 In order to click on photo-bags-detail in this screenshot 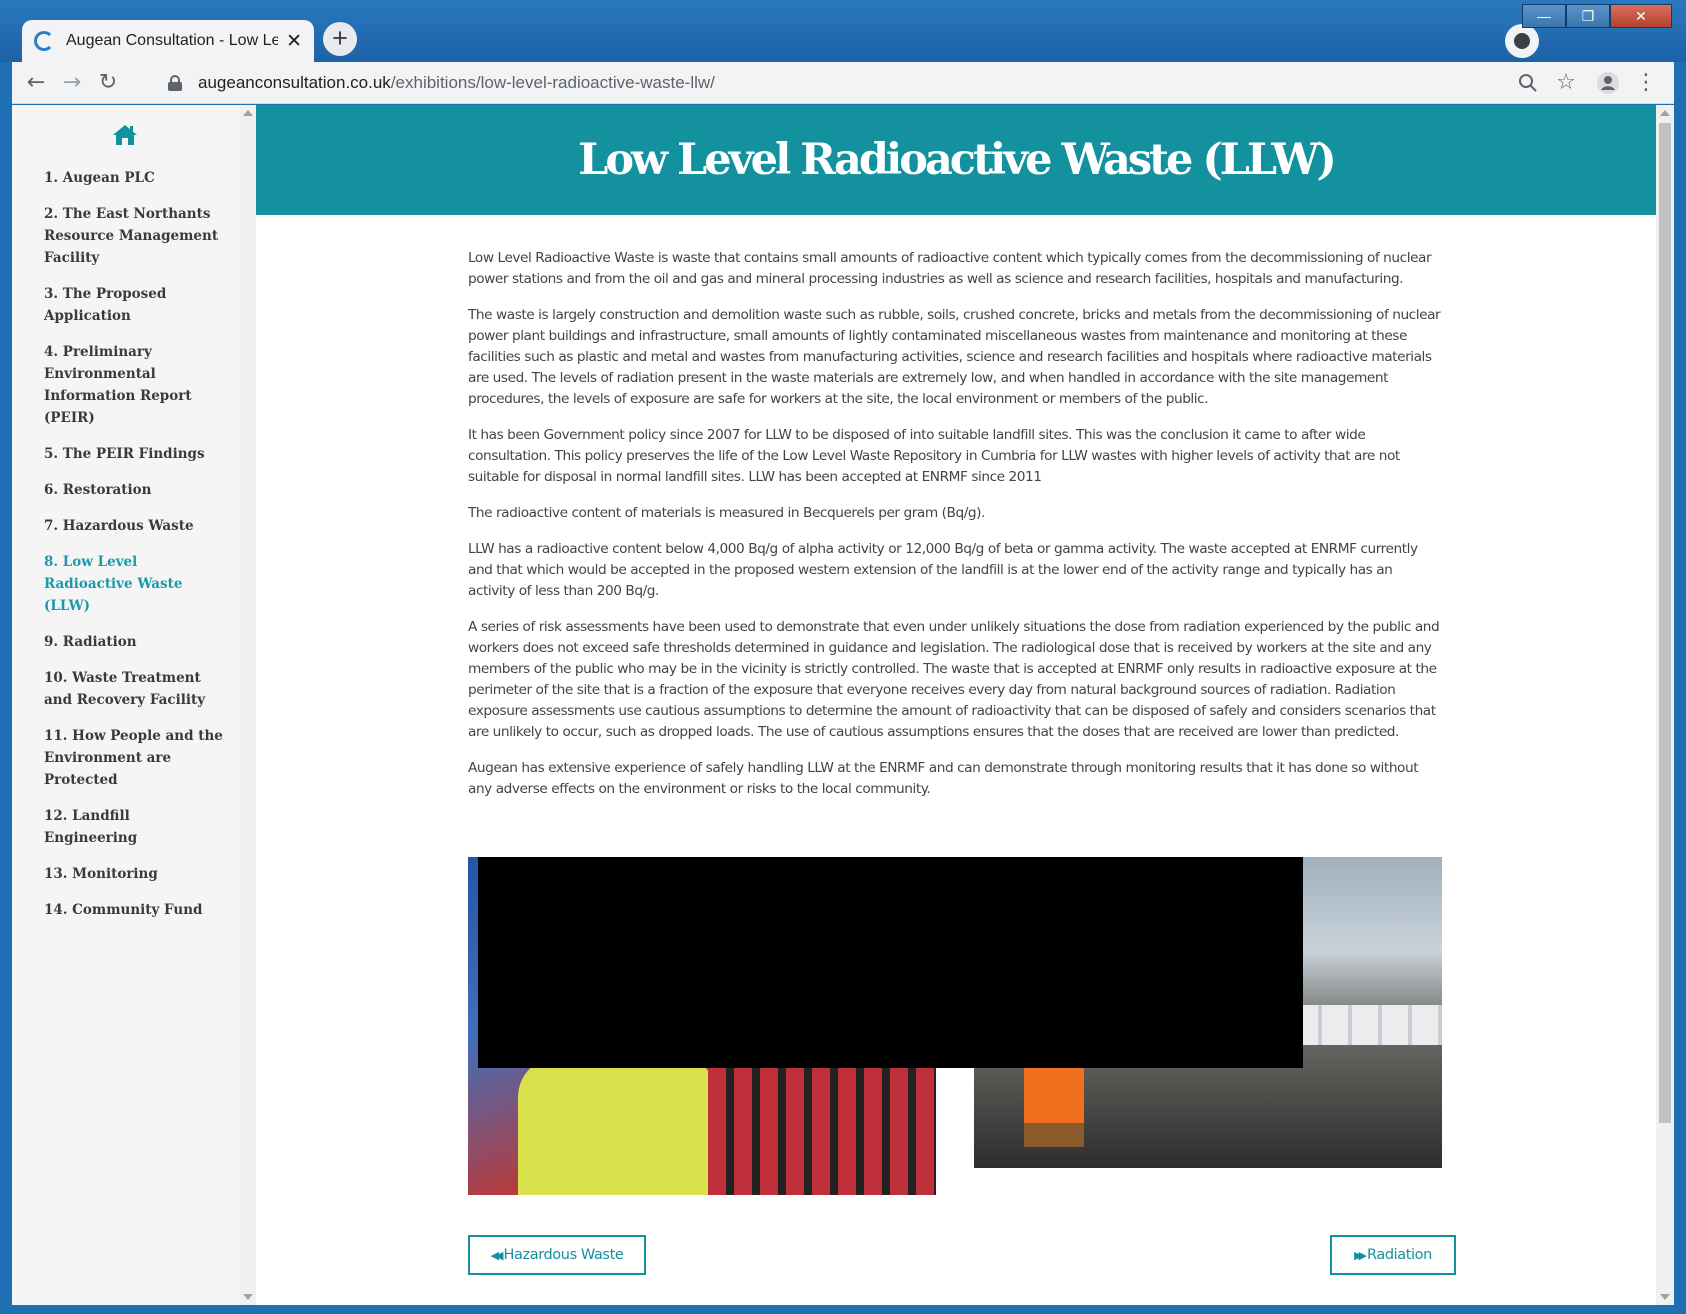, I will do `click(1367, 1025)`.